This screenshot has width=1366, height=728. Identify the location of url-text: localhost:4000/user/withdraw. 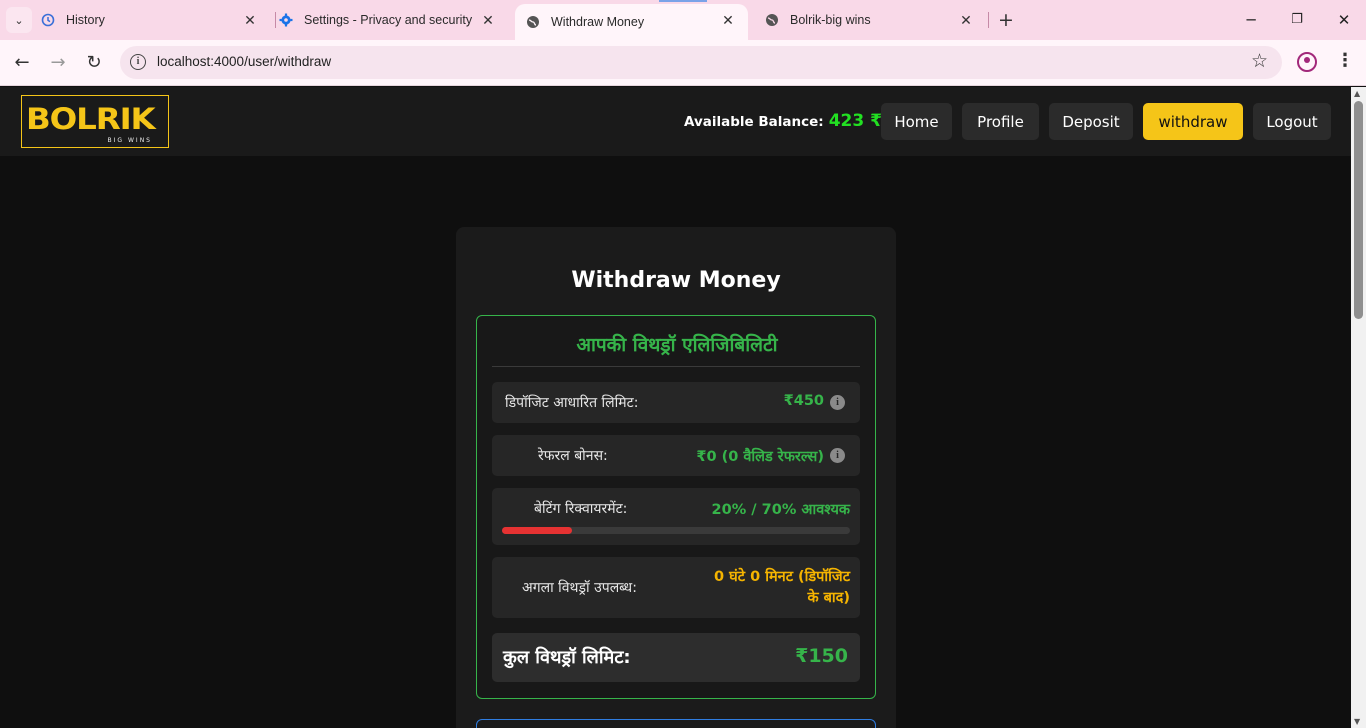
(244, 61).